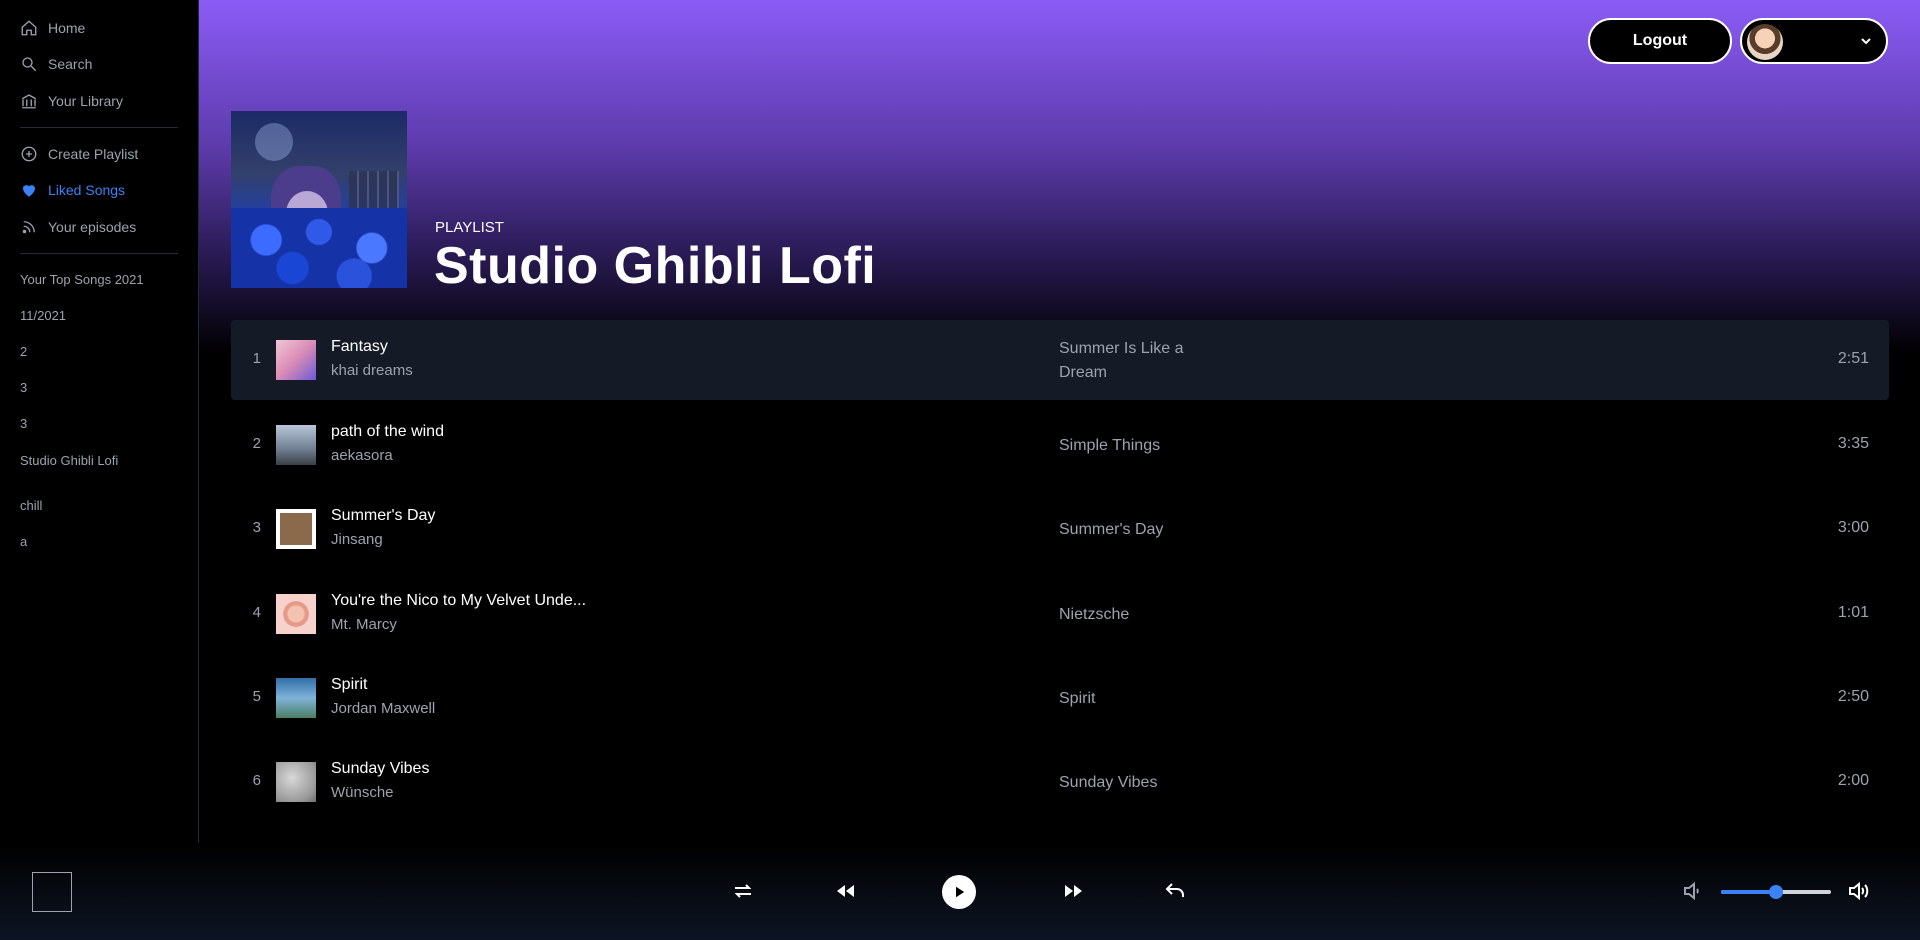 Image resolution: width=1920 pixels, height=940 pixels. What do you see at coordinates (364, 624) in the screenshot?
I see `track-artist: Mt. Marcy` at bounding box center [364, 624].